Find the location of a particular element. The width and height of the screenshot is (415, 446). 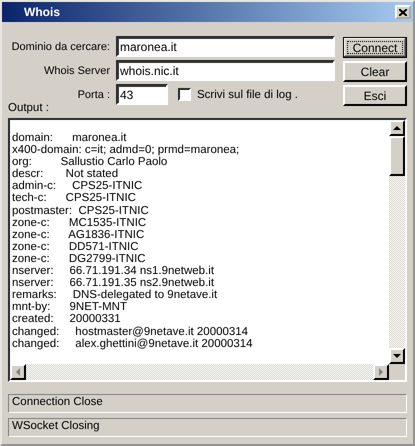

output-line: changed: hostmaster@9netave.it 20000314 is located at coordinates (131, 332).